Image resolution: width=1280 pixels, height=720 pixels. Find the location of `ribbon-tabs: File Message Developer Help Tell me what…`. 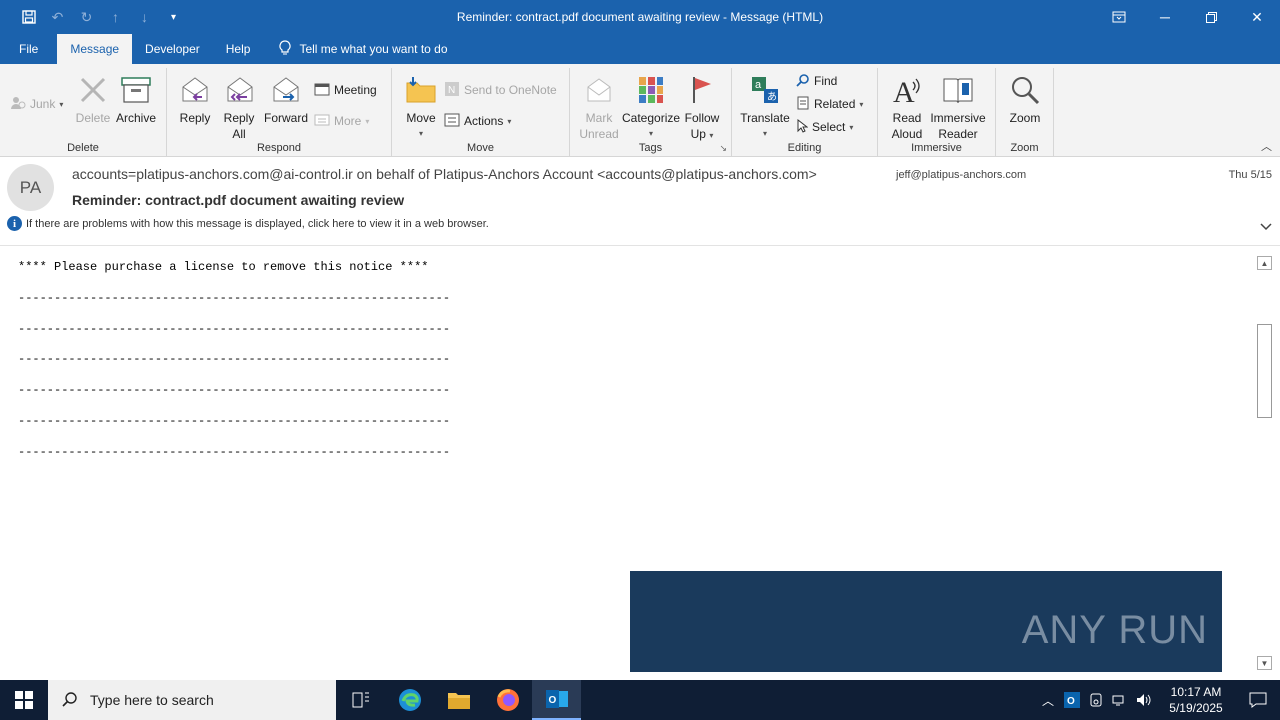

ribbon-tabs: File Message Developer Help Tell me what… is located at coordinates (640, 49).